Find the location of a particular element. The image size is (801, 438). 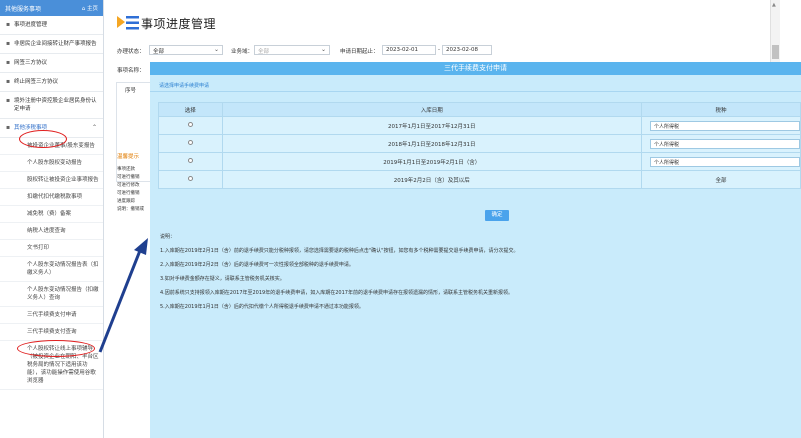

table-row: 2019年2月2日（含）及其以后 全部 is located at coordinates (479, 179).